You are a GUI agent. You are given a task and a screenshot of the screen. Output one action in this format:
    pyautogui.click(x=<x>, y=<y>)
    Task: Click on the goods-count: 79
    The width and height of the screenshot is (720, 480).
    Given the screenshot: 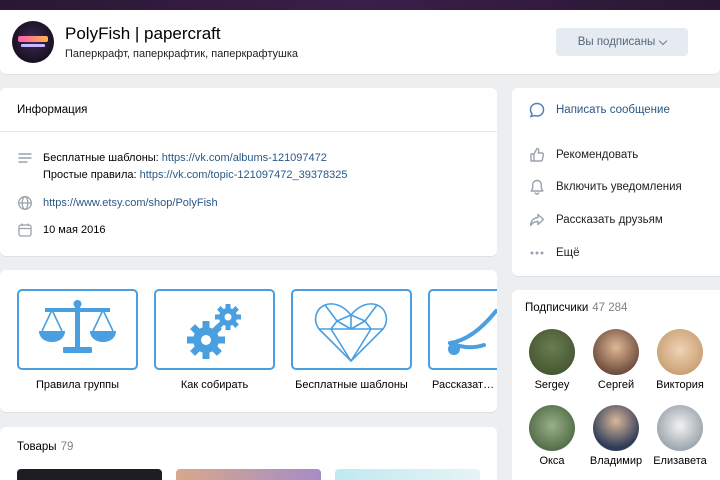 What is the action you would take?
    pyautogui.click(x=67, y=447)
    